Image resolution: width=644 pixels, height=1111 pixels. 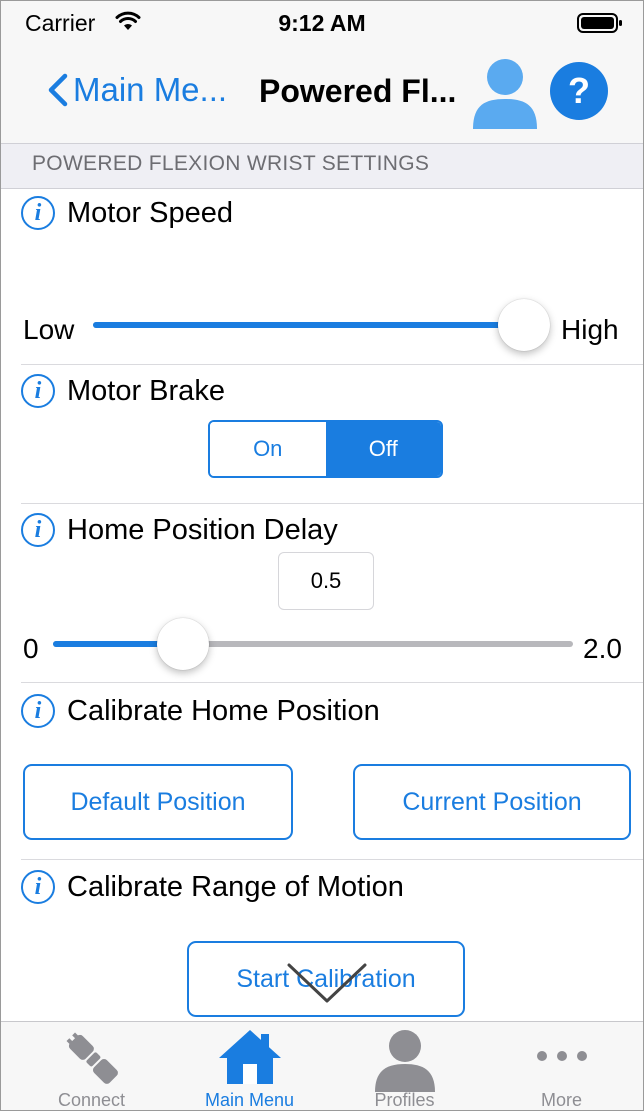 What do you see at coordinates (492, 802) in the screenshot?
I see `current-position-button: Current Position` at bounding box center [492, 802].